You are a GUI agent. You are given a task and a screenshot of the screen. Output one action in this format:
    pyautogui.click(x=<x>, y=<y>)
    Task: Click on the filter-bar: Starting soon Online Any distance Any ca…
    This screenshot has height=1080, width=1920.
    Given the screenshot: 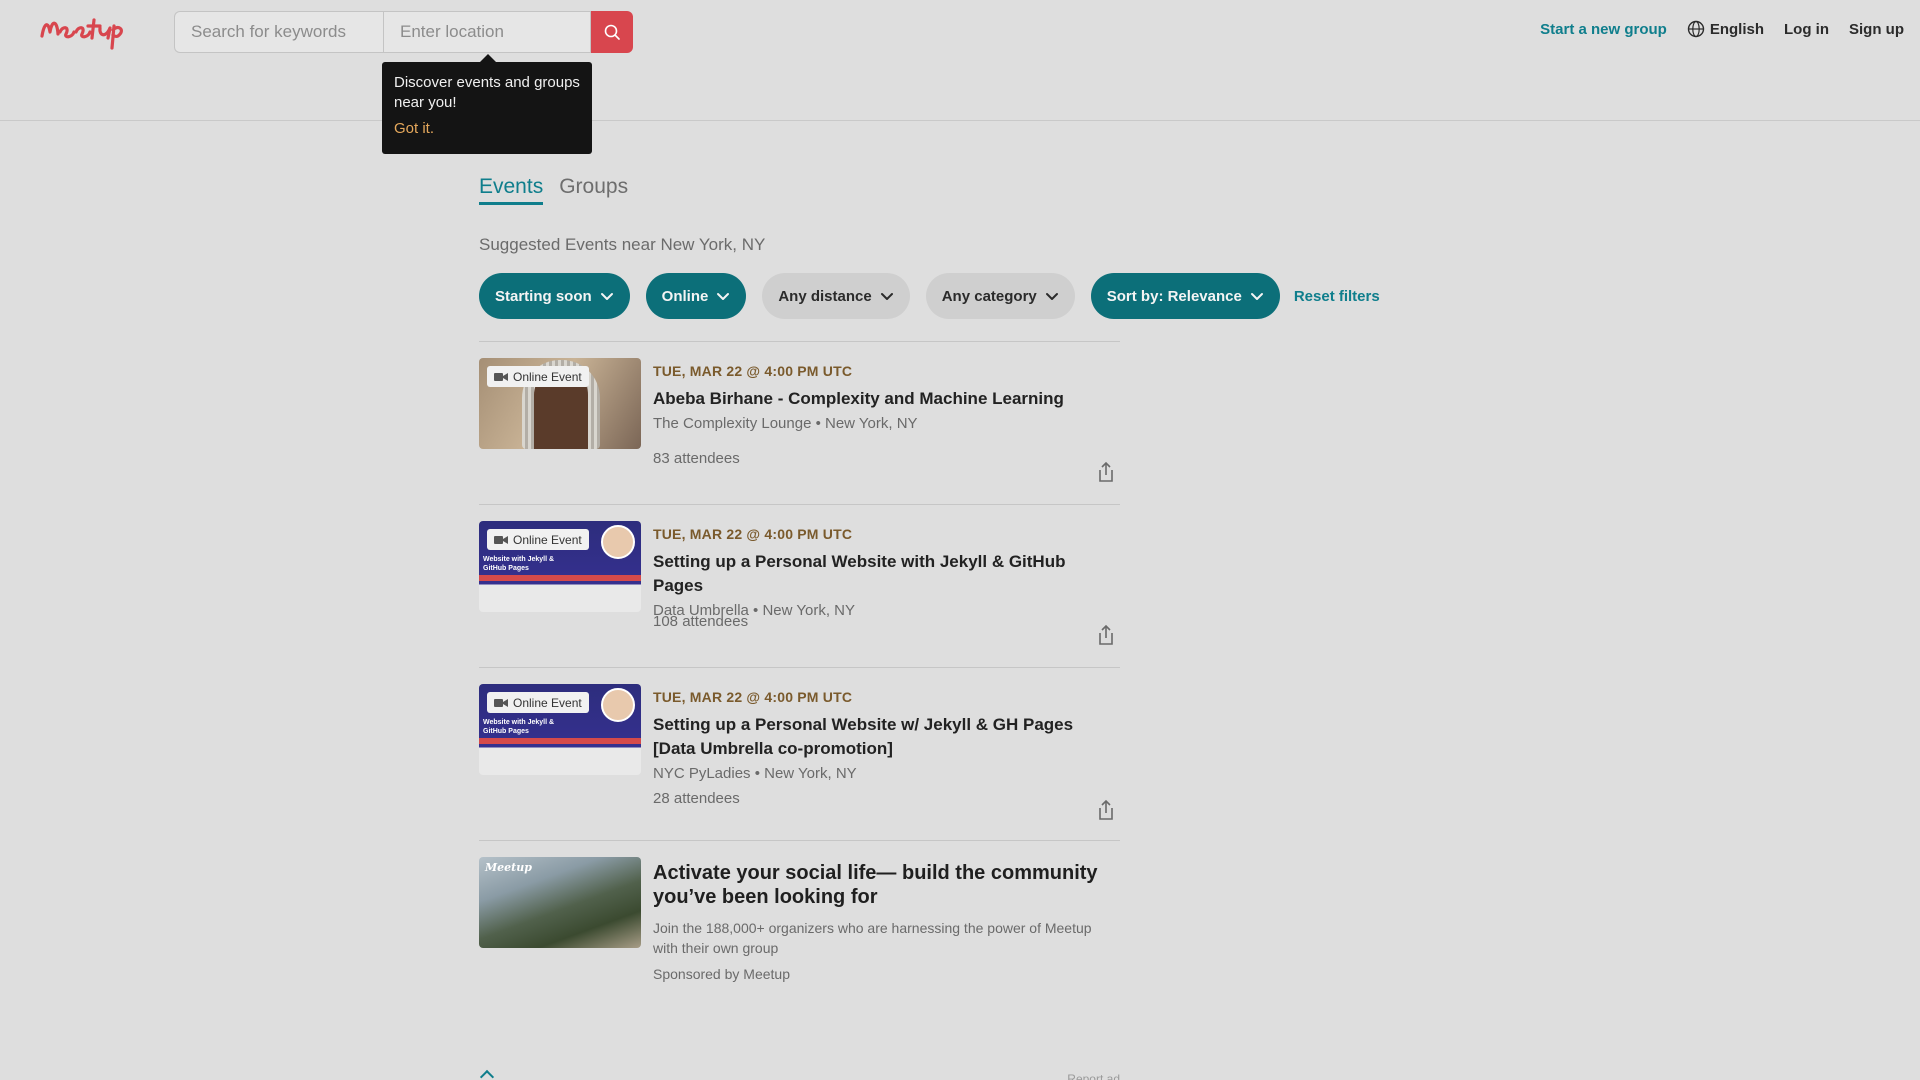 What is the action you would take?
    pyautogui.click(x=929, y=296)
    